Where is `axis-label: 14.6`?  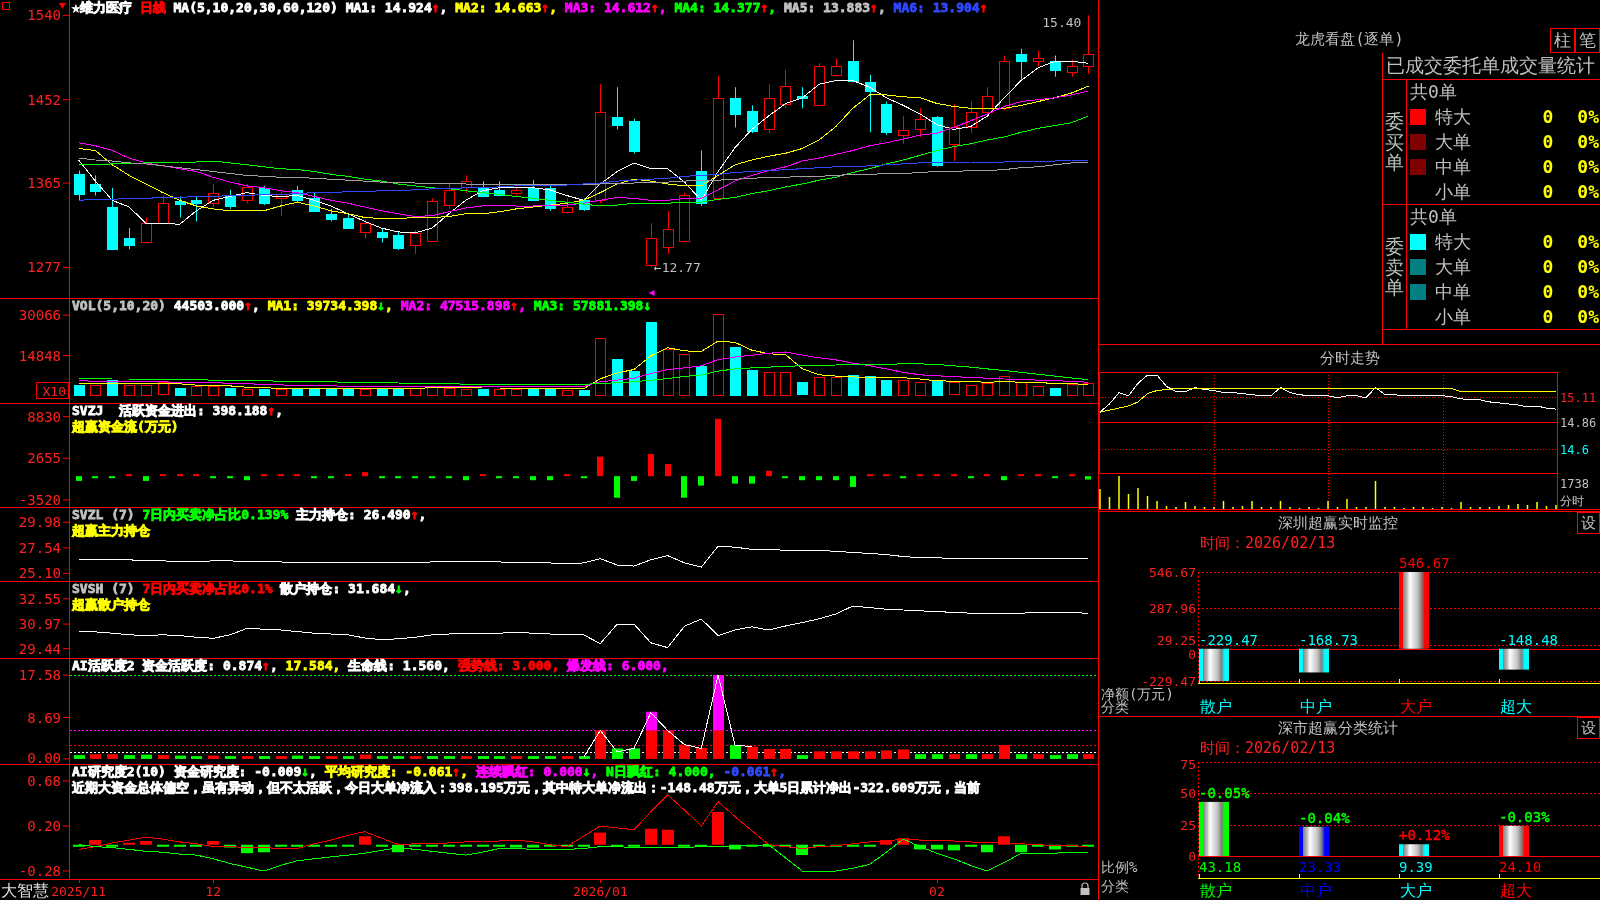 axis-label: 14.6 is located at coordinates (1574, 449).